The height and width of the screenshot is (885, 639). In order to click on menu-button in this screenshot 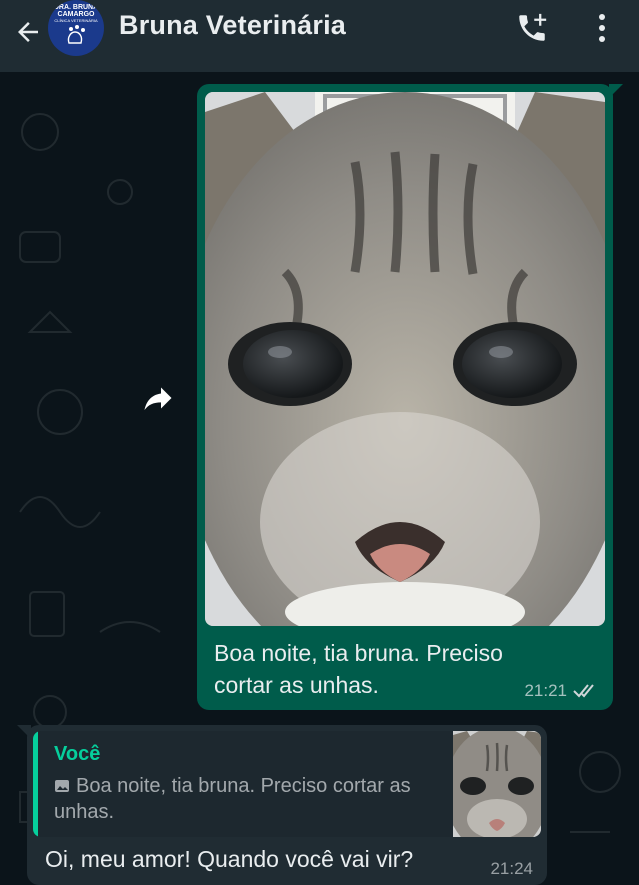, I will do `click(602, 28)`.